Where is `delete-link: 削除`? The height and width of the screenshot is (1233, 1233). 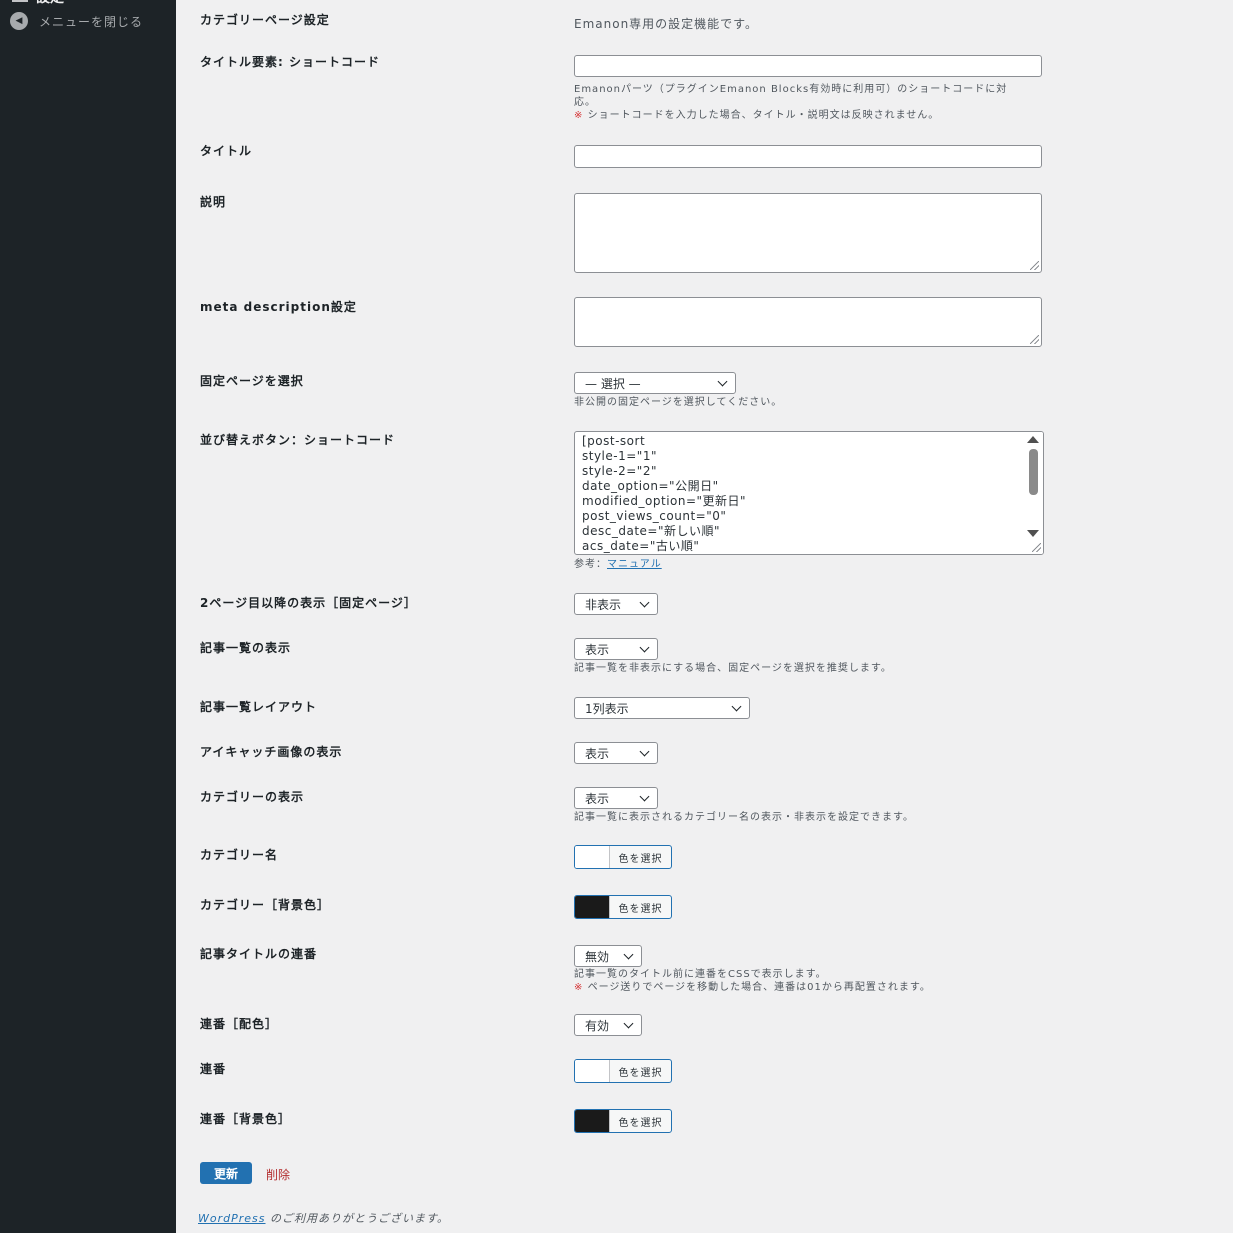 delete-link: 削除 is located at coordinates (278, 1174).